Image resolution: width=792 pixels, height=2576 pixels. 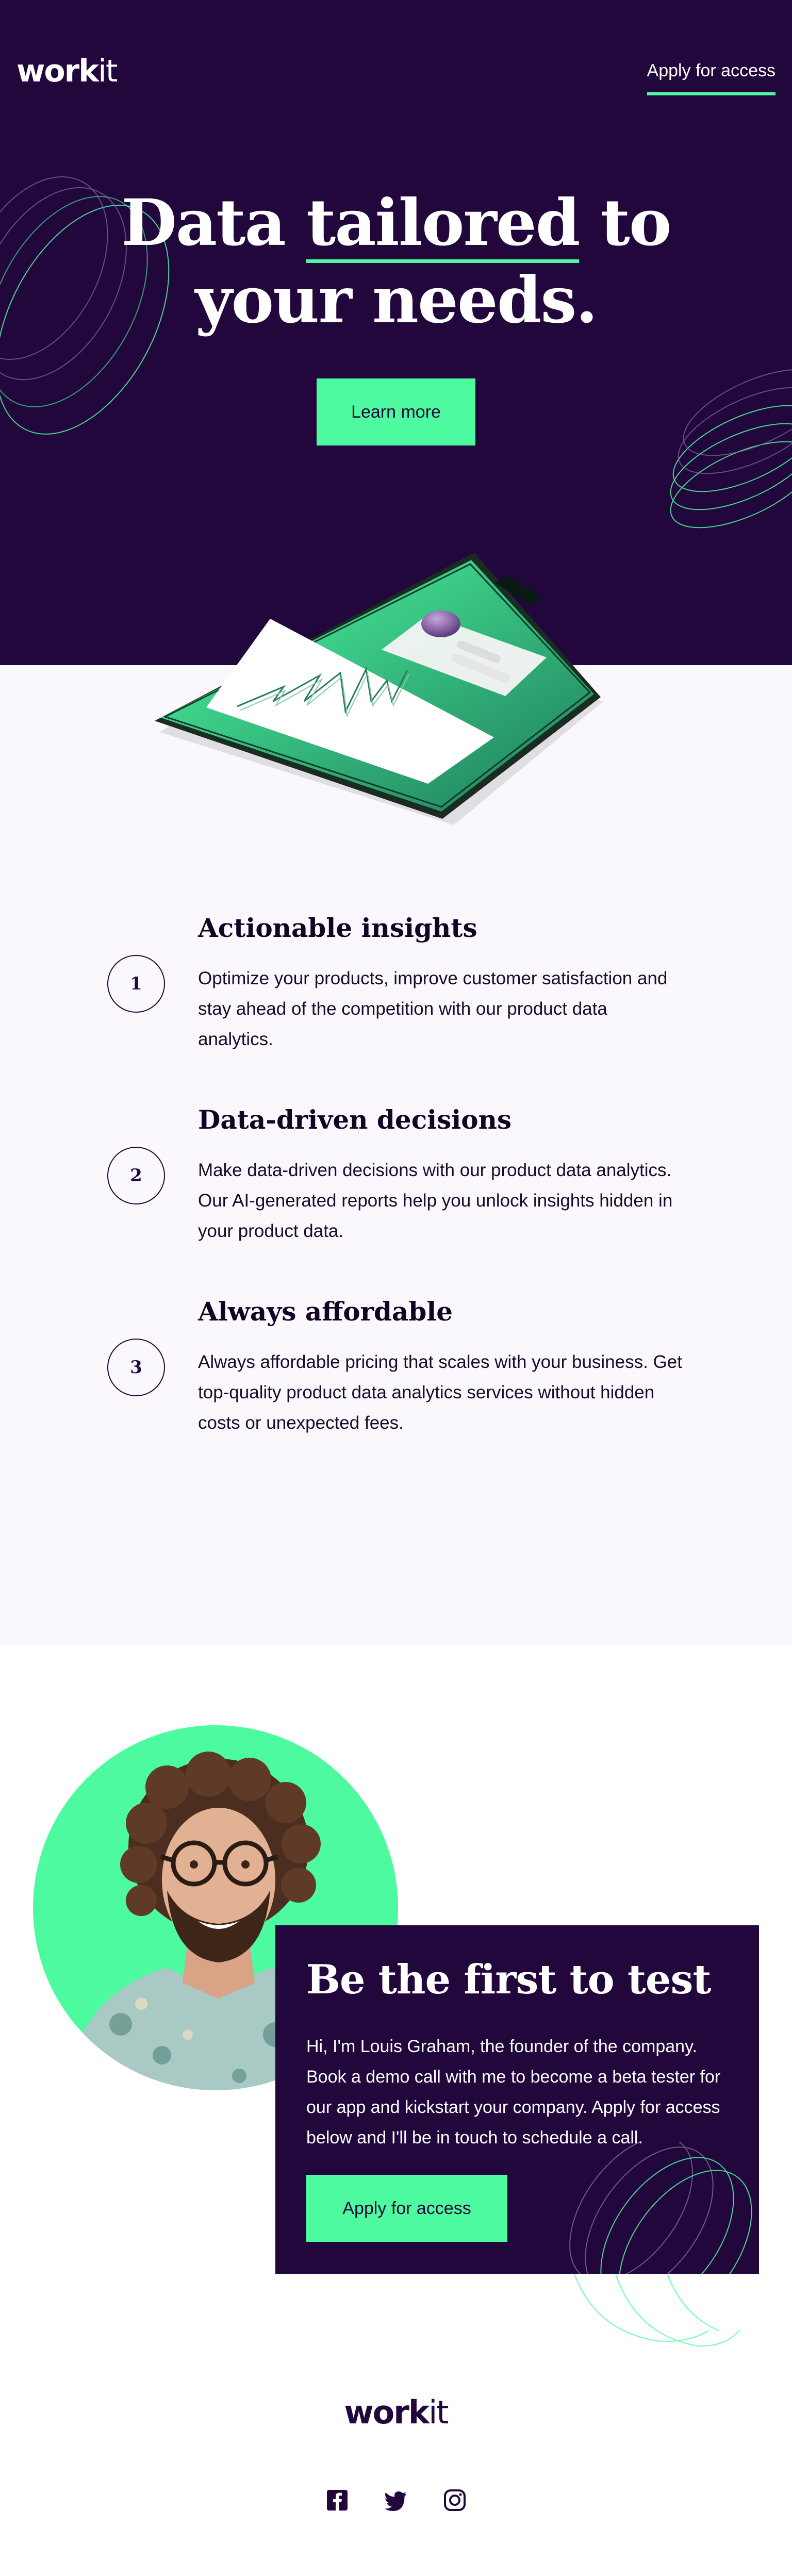 What do you see at coordinates (660, 2208) in the screenshot?
I see `rings-decoration-card` at bounding box center [660, 2208].